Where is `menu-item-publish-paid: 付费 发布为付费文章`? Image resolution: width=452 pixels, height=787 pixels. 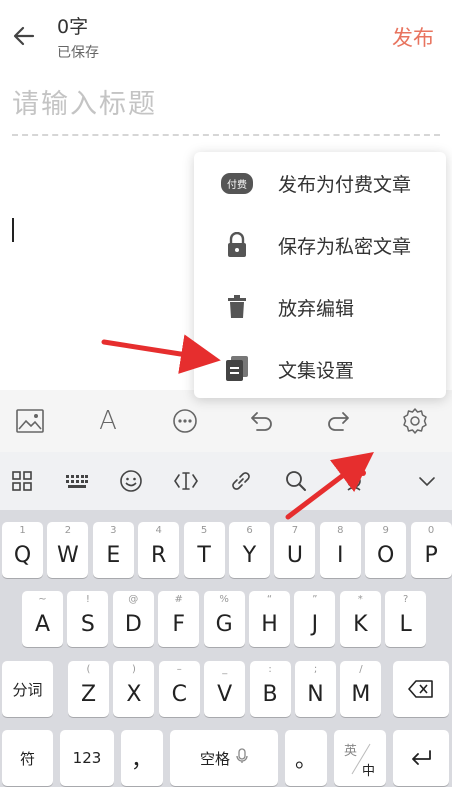
menu-item-publish-paid: 付费 发布为付费文章 is located at coordinates (320, 183).